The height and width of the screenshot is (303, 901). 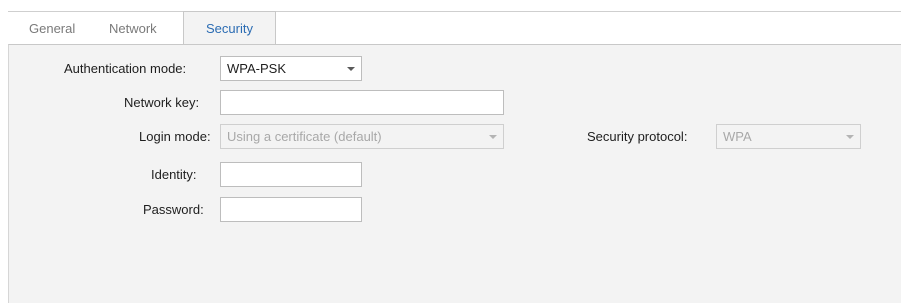 What do you see at coordinates (125, 68) in the screenshot?
I see `authentication-mode-label: Authentication mode:` at bounding box center [125, 68].